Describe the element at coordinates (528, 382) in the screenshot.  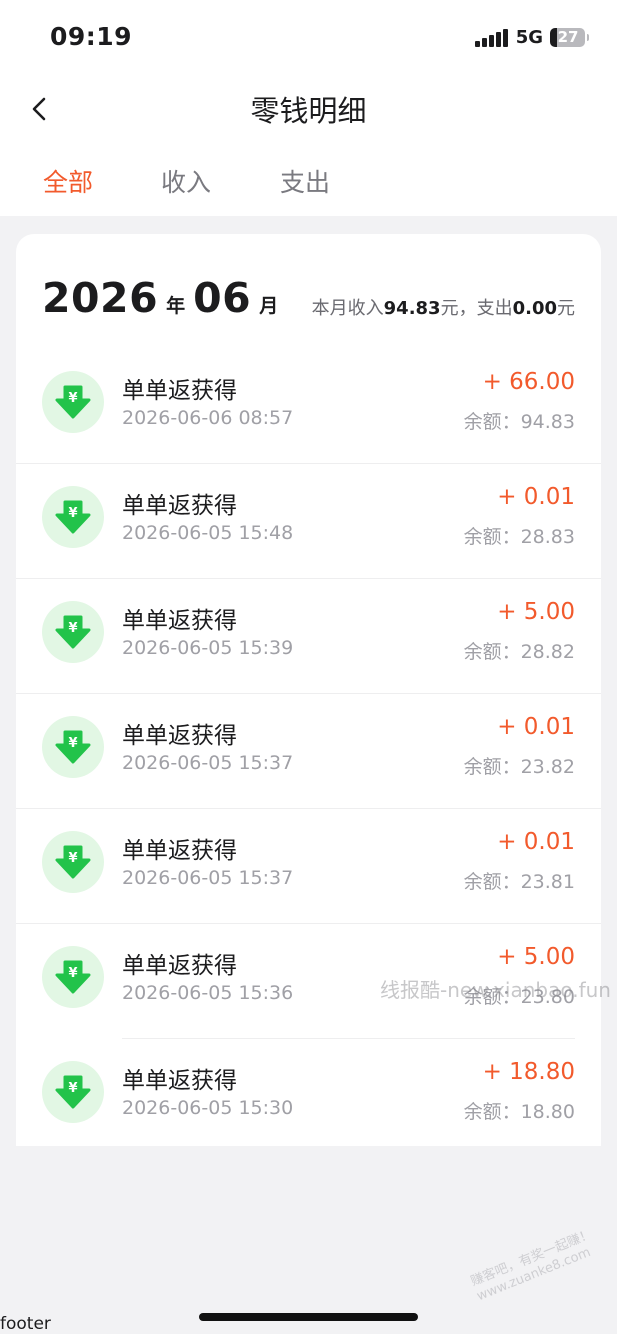
I see `transaction-amount: + 66.00` at that location.